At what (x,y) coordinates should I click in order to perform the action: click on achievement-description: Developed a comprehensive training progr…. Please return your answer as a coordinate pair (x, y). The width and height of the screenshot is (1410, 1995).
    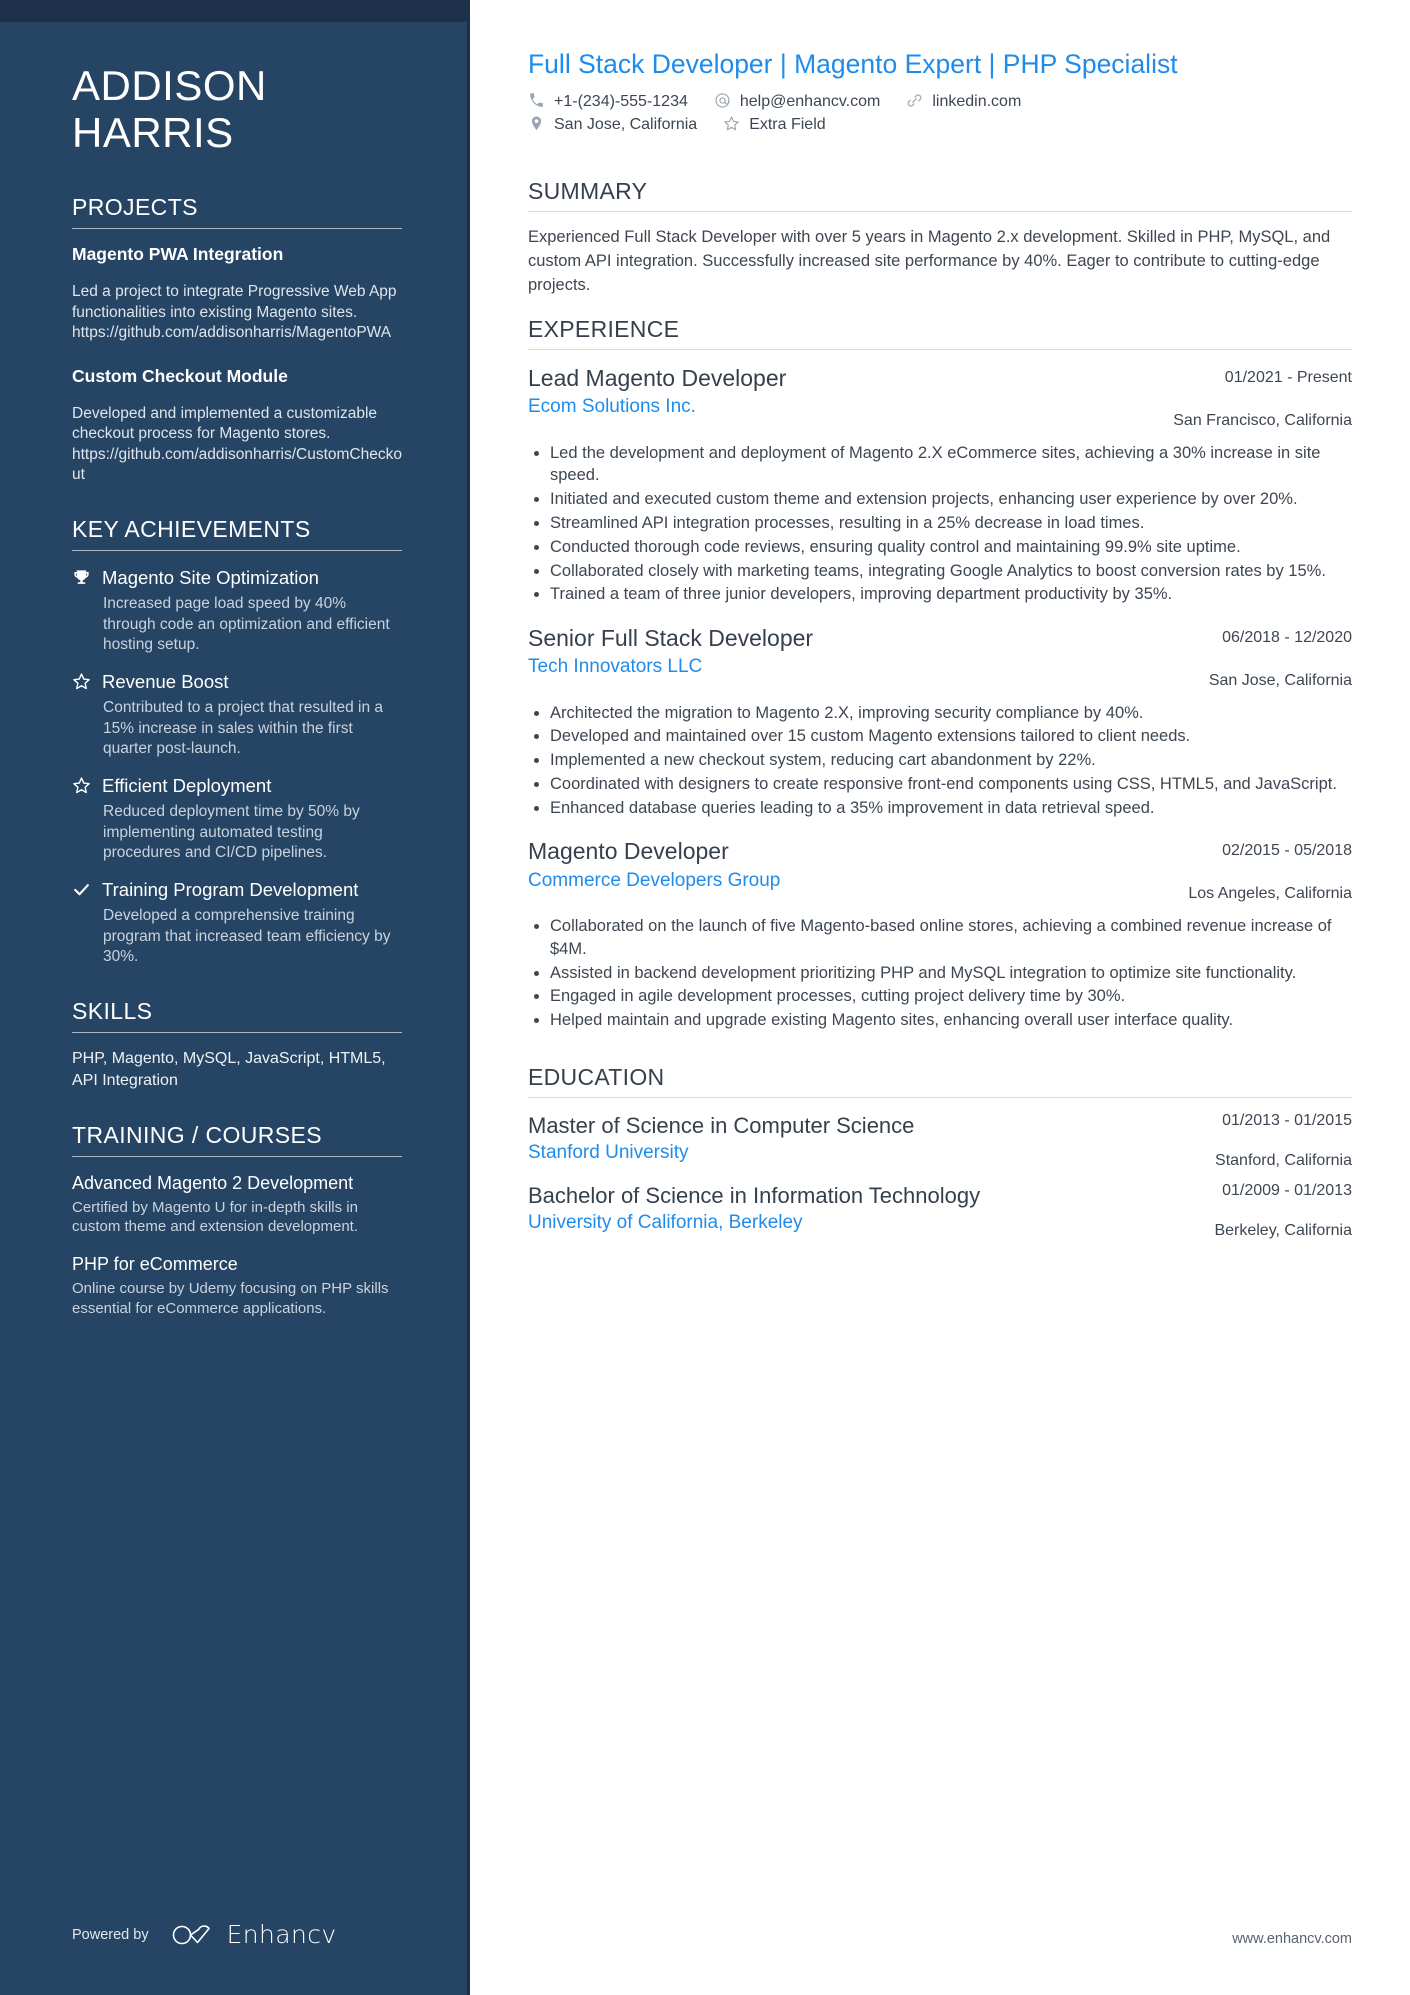
    Looking at the image, I should click on (247, 936).